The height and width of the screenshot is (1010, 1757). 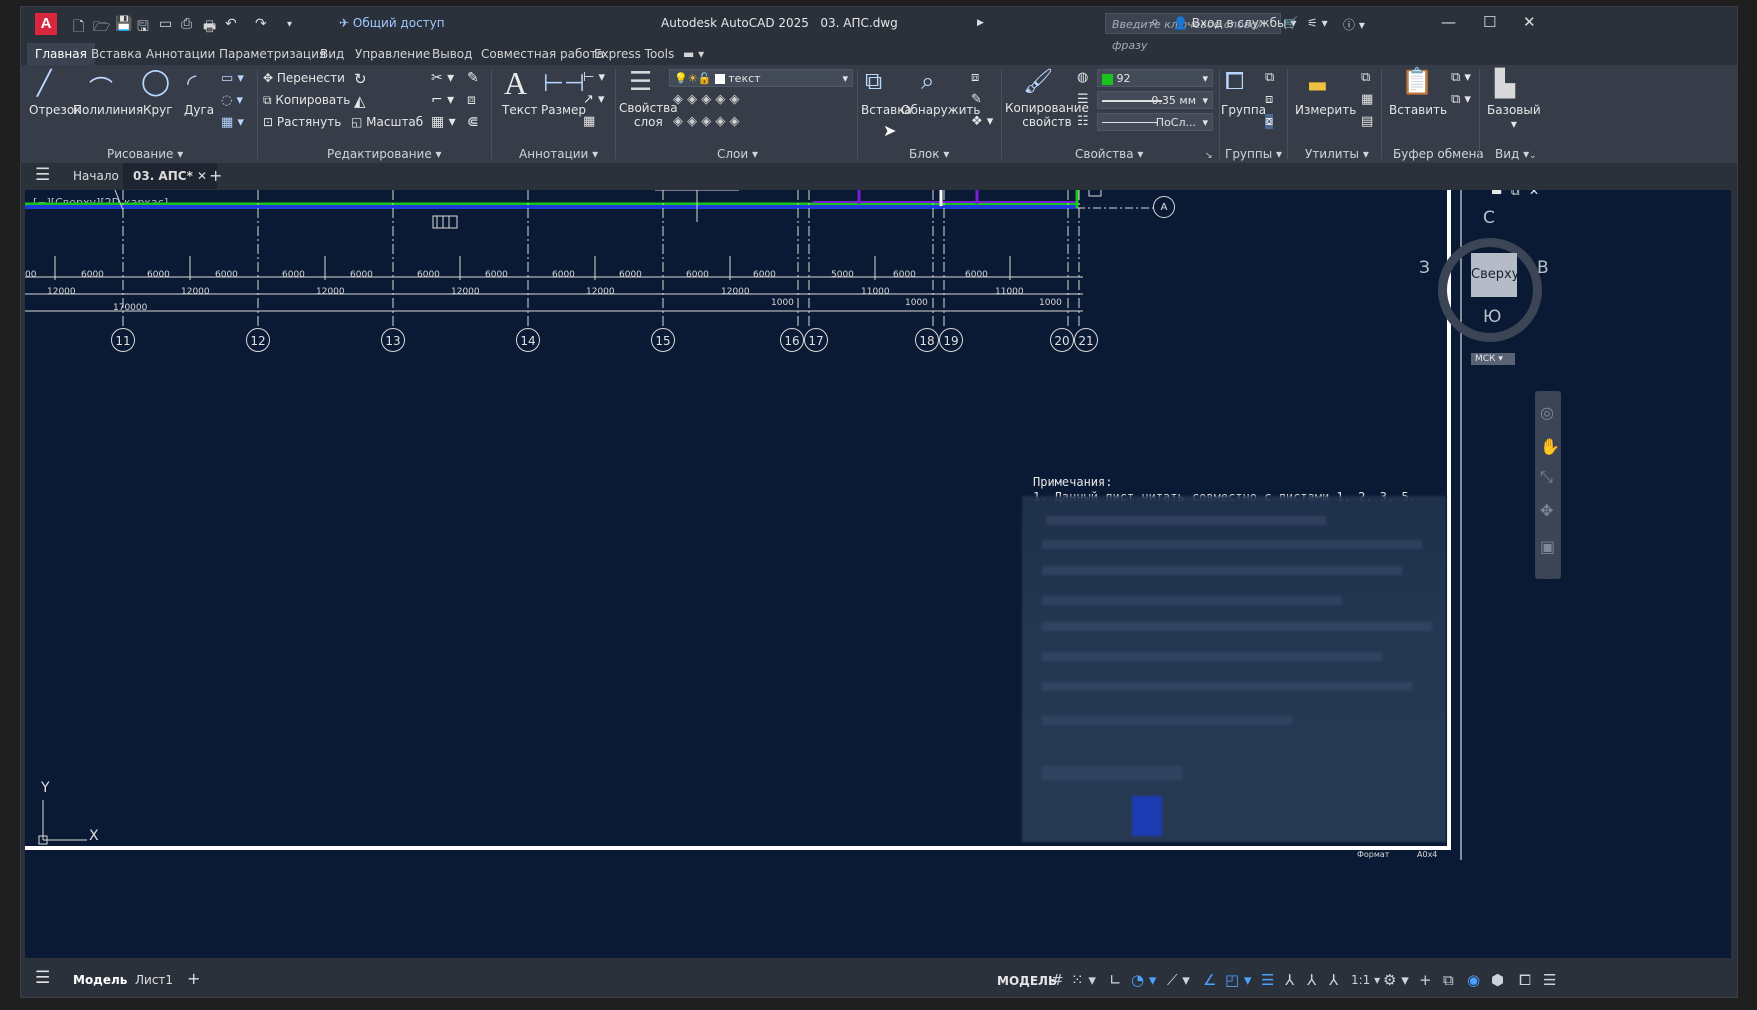 I want to click on viewport-close-icon: ✕, so click(x=1534, y=194).